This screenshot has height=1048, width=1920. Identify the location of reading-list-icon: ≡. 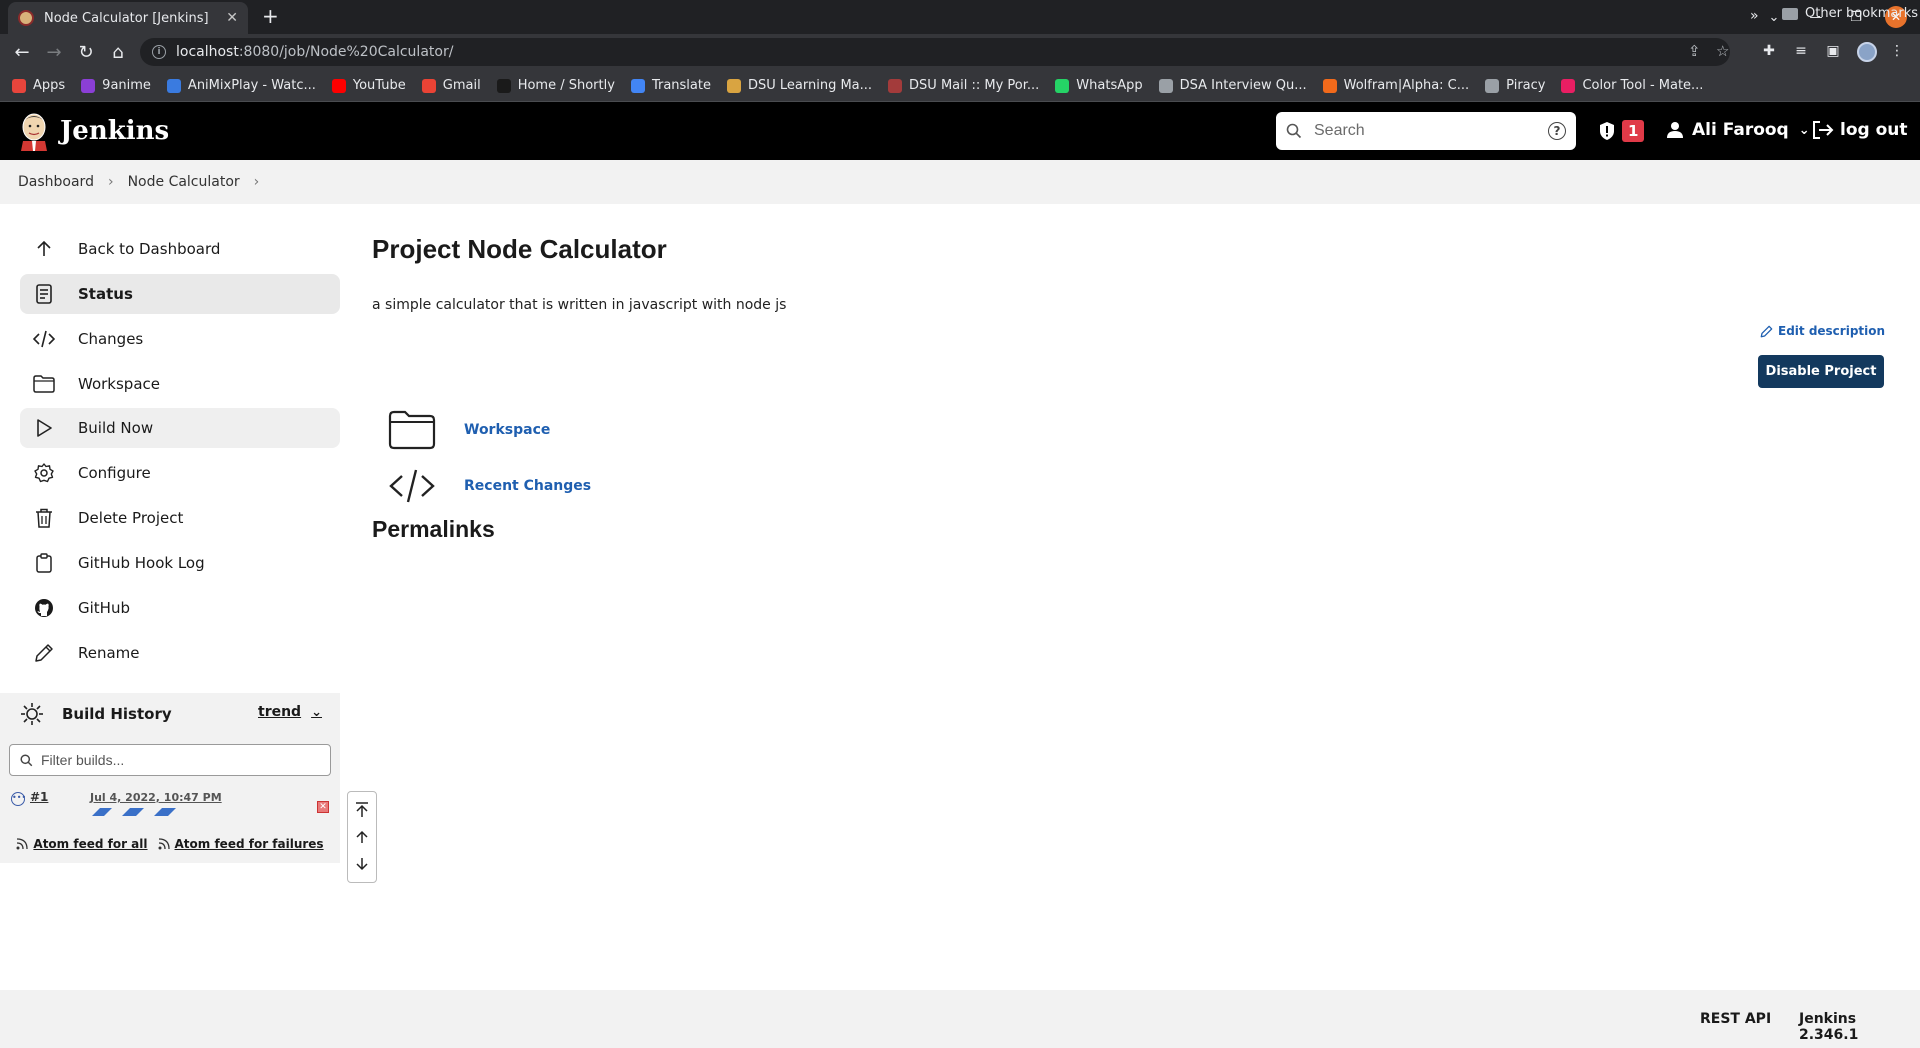
(1801, 52).